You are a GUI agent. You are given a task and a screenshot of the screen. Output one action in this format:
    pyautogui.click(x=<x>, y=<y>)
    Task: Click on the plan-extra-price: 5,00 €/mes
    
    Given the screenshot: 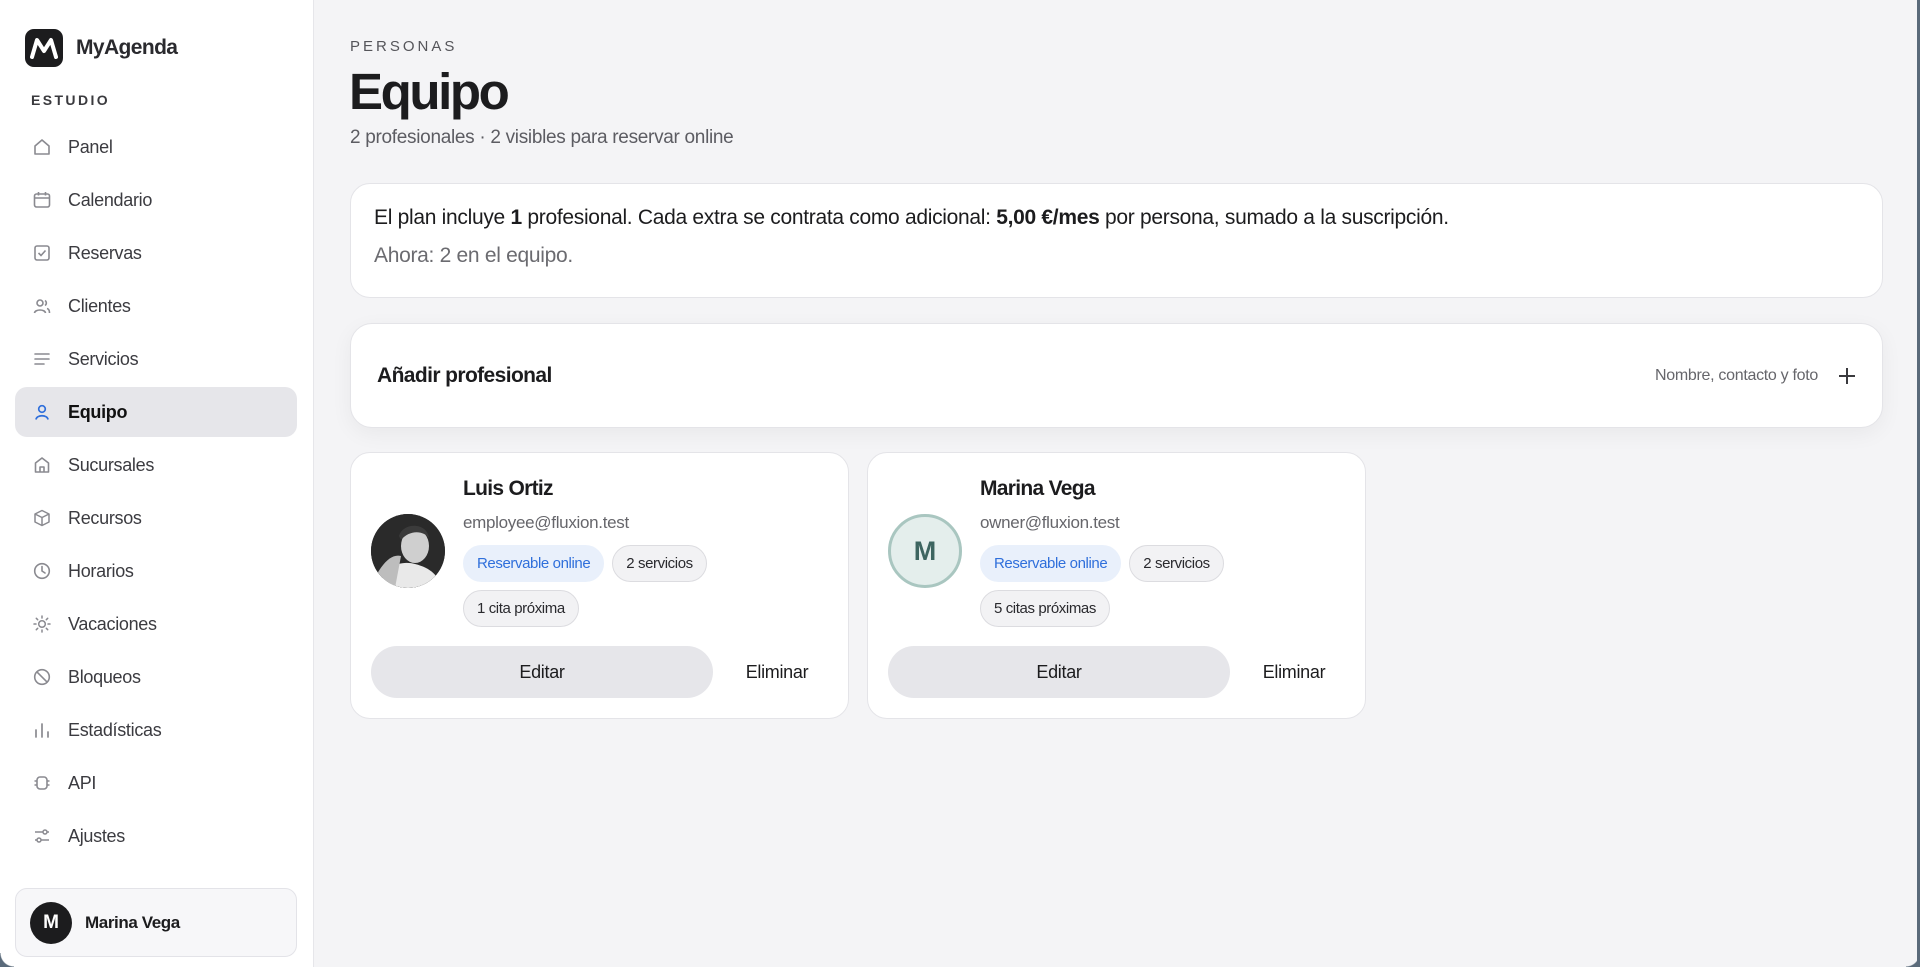 What is the action you would take?
    pyautogui.click(x=1048, y=217)
    